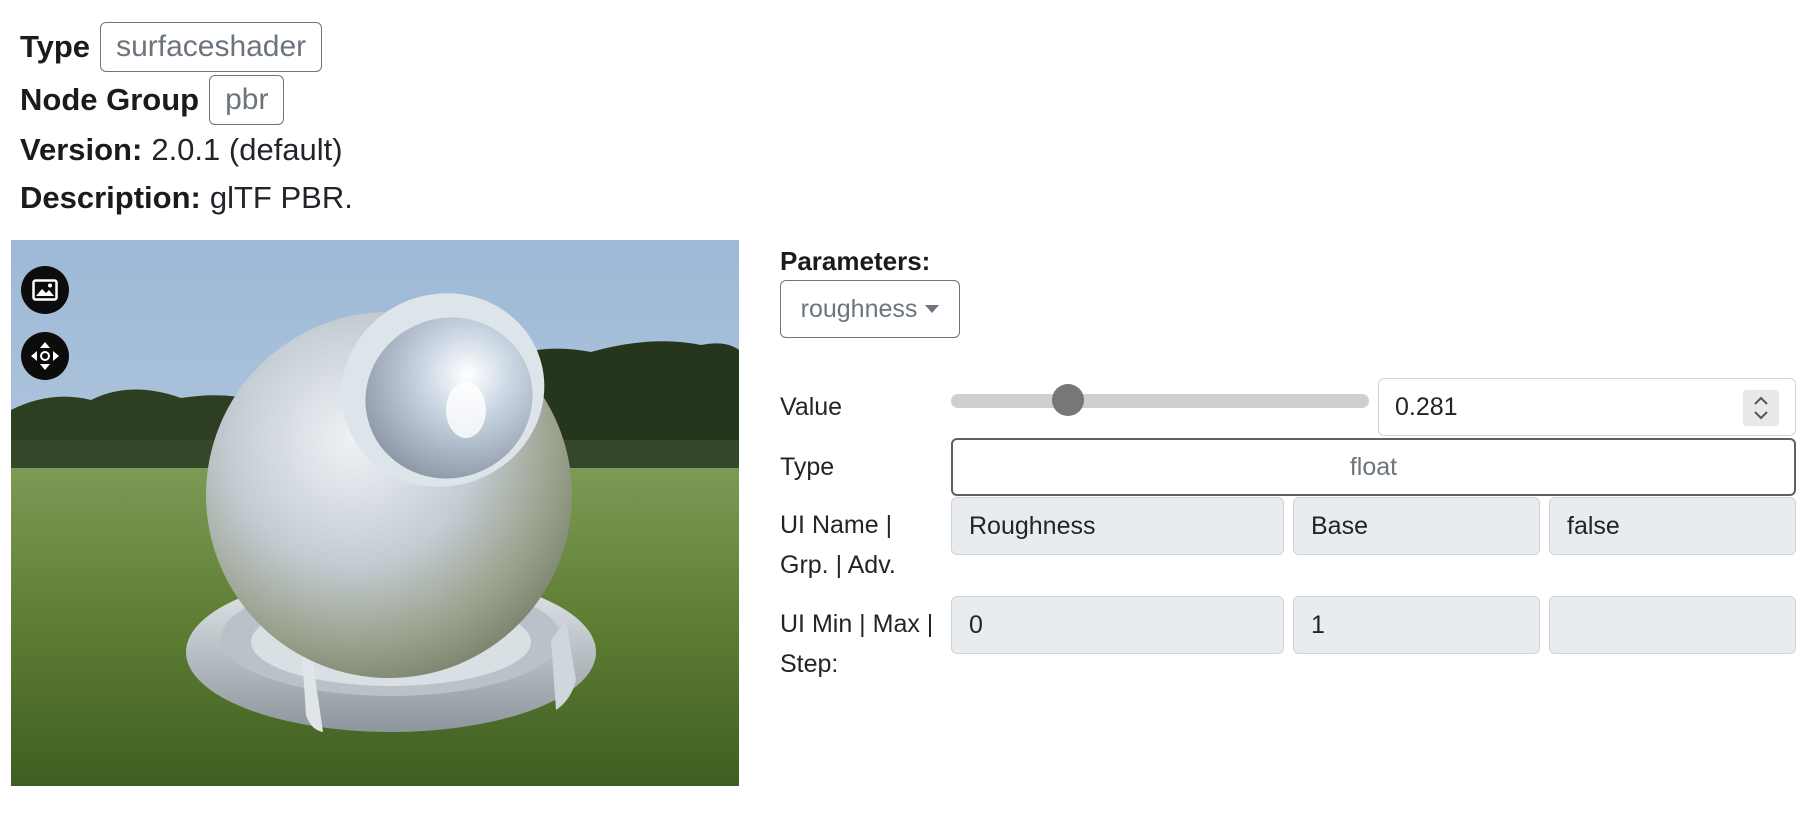 The width and height of the screenshot is (1809, 816). What do you see at coordinates (857, 644) in the screenshot?
I see `ui-range-label: UI Min | Max | Step:` at bounding box center [857, 644].